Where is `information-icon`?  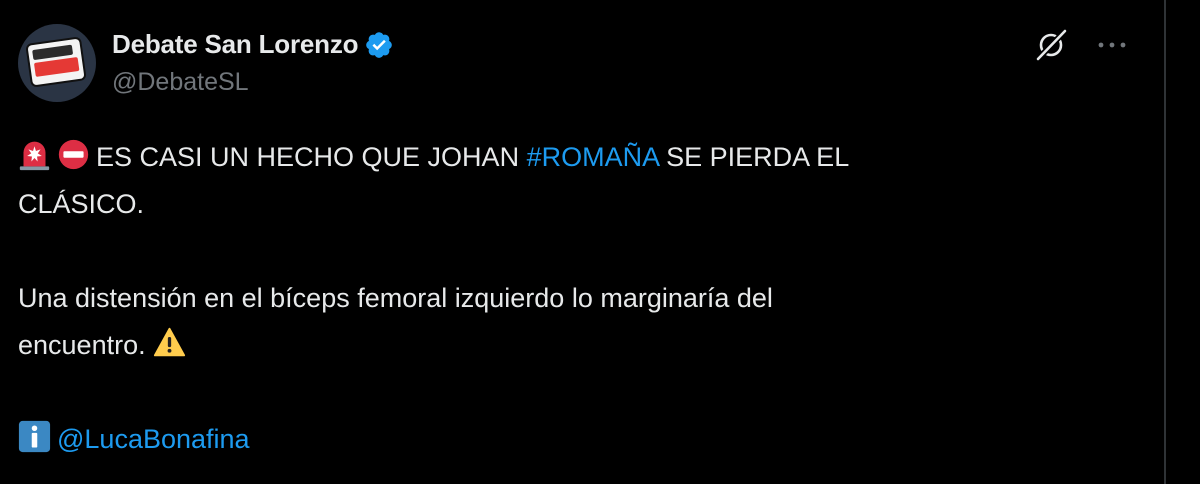
information-icon is located at coordinates (34, 436).